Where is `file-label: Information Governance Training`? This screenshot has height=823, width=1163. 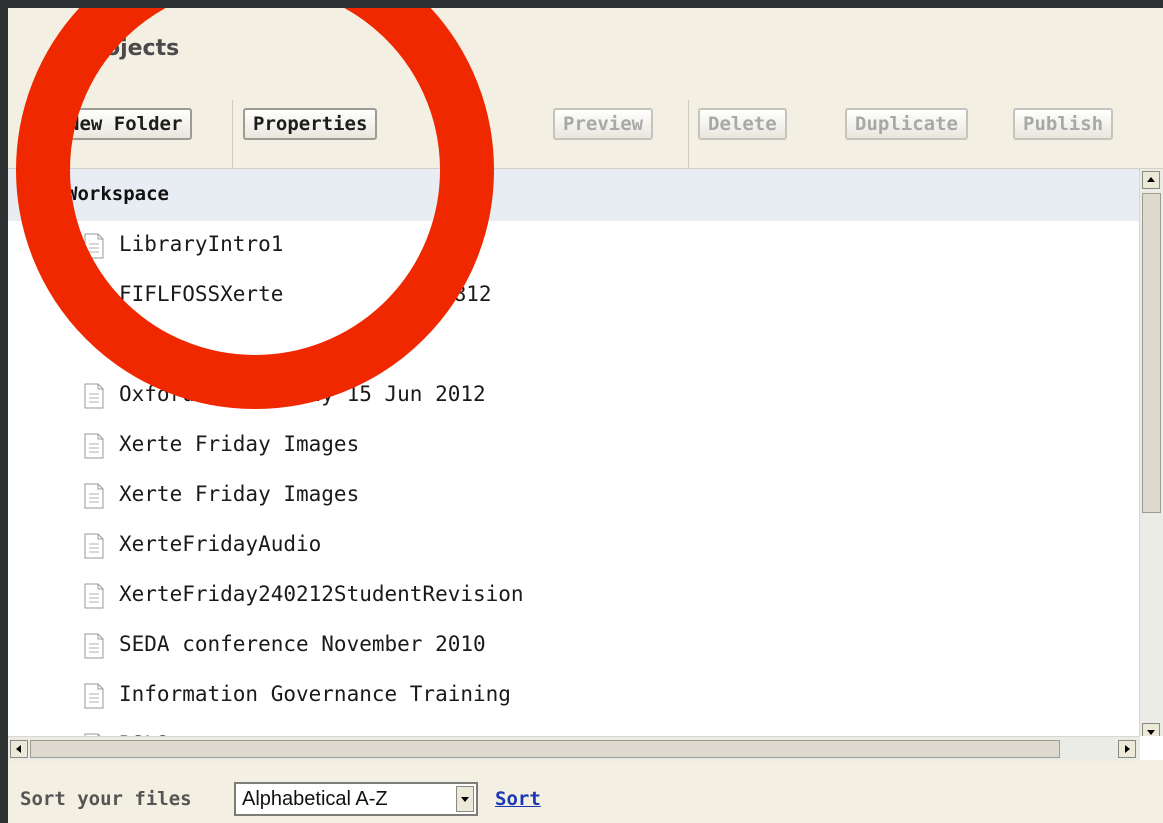 file-label: Information Governance Training is located at coordinates (315, 694).